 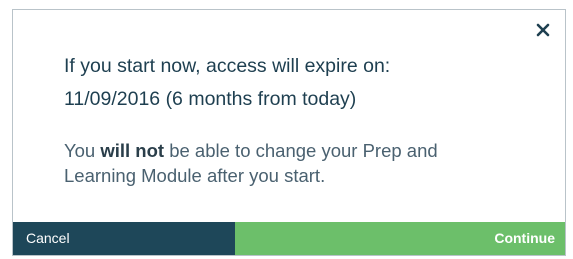 What do you see at coordinates (227, 66) in the screenshot?
I see `expiry-notice: If you start now, access will expire on:` at bounding box center [227, 66].